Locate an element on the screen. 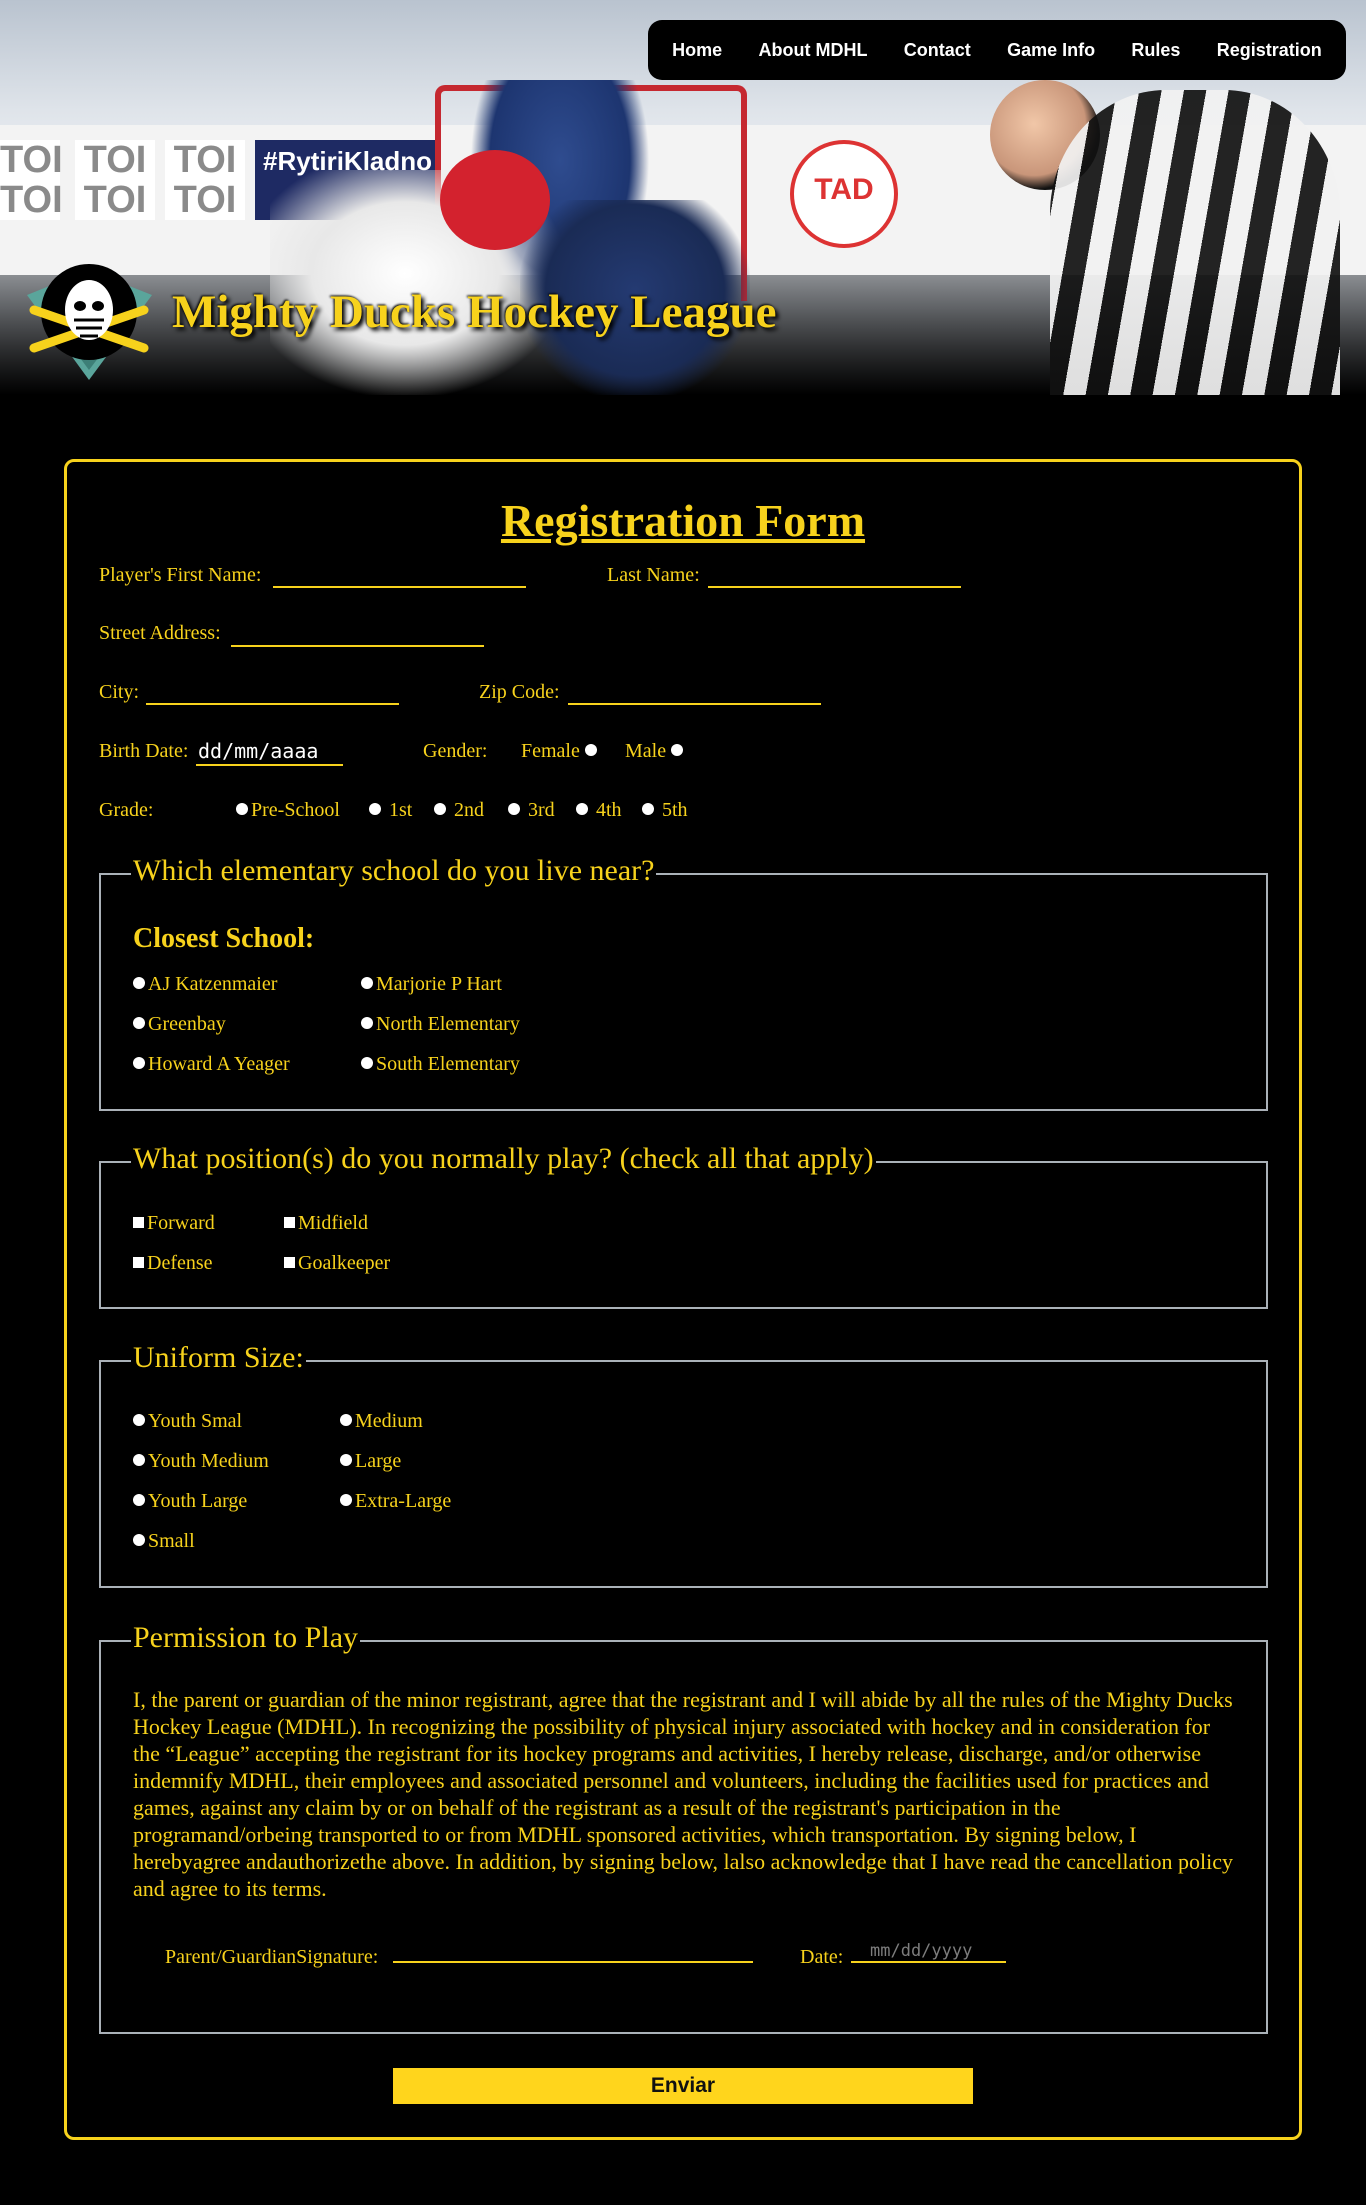  date-label: Date: is located at coordinates (822, 1957).